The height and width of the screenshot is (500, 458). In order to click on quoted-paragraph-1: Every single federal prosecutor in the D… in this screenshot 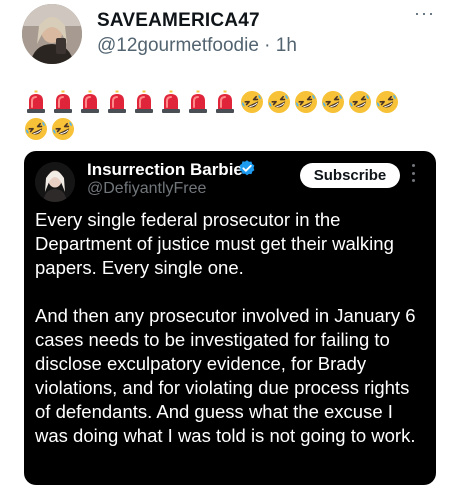, I will do `click(214, 243)`.